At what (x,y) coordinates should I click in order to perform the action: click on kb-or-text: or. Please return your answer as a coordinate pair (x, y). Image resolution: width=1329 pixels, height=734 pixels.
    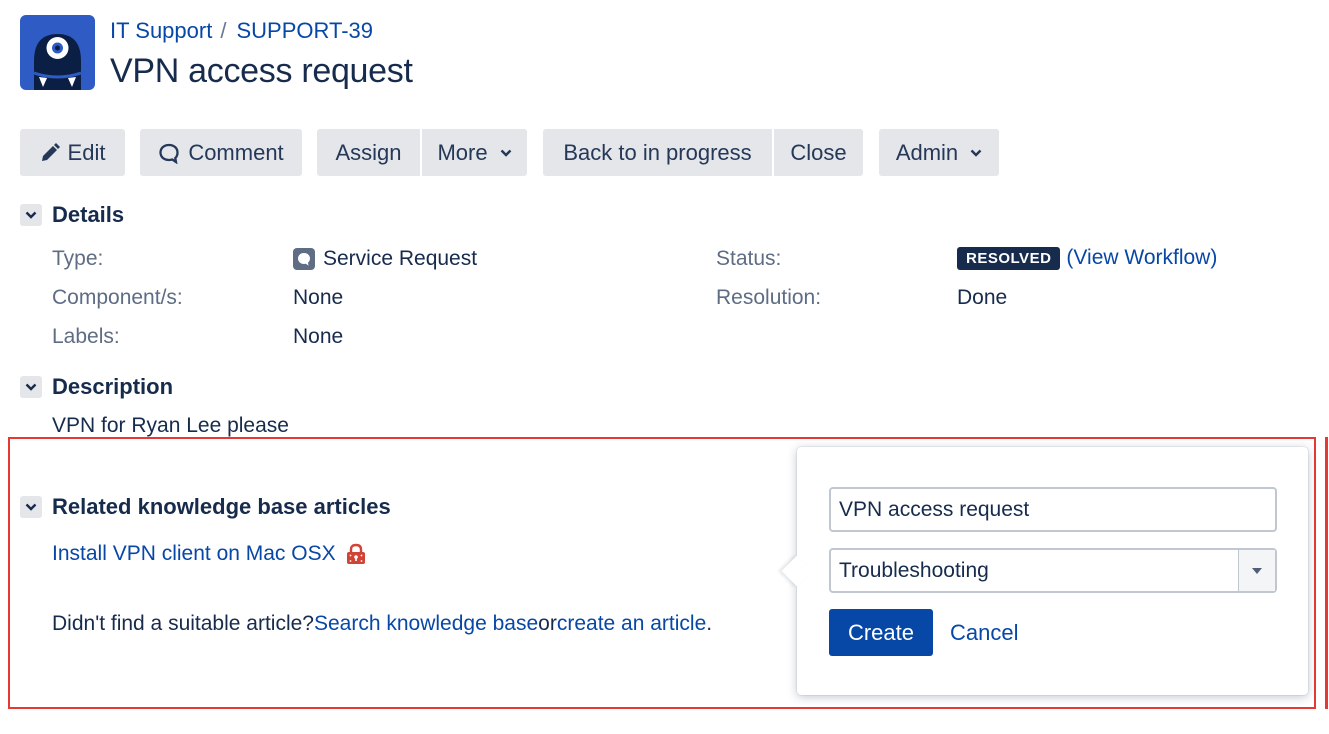
    Looking at the image, I should click on (547, 623).